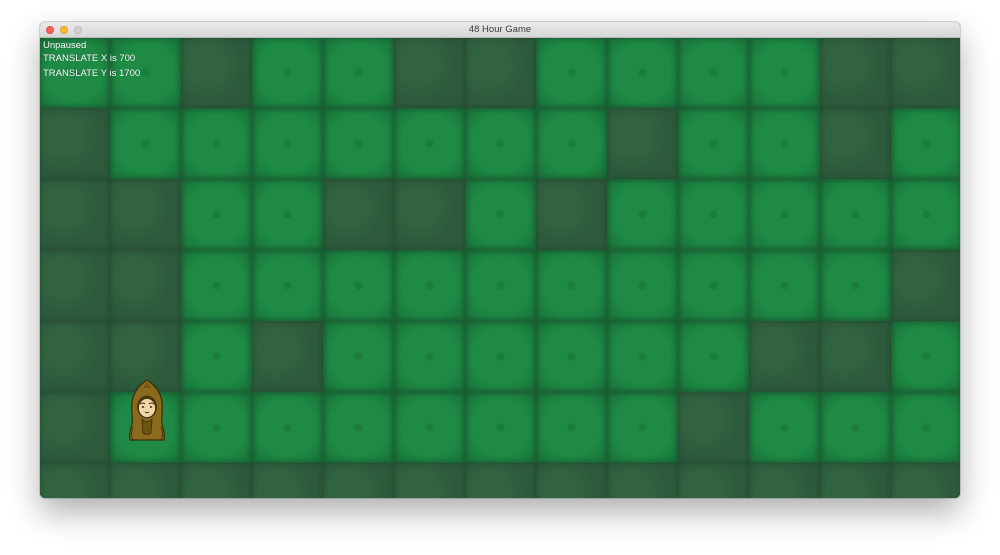 This screenshot has width=1000, height=555. What do you see at coordinates (147, 410) in the screenshot?
I see `hooded-character-icon` at bounding box center [147, 410].